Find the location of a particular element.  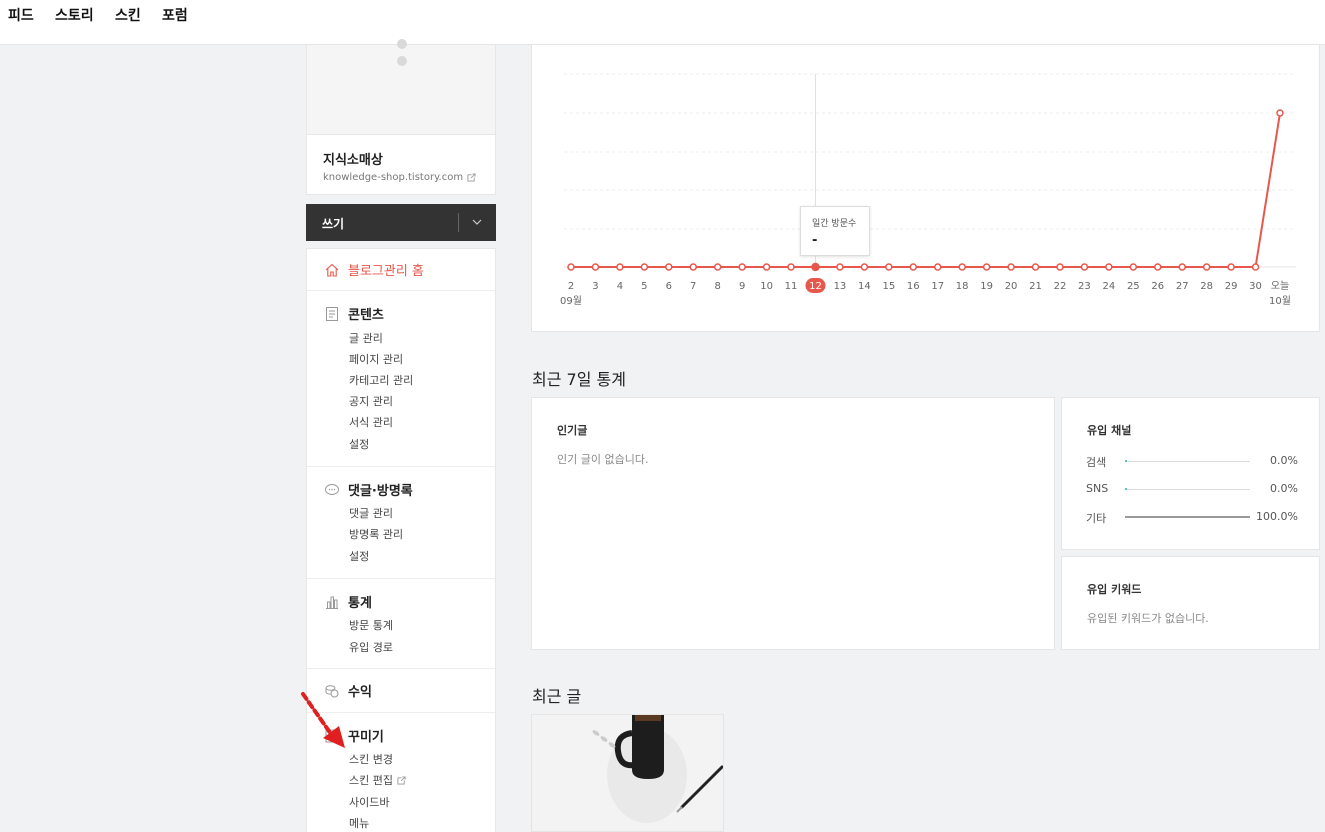

chart-tick-label: 11 is located at coordinates (791, 286).